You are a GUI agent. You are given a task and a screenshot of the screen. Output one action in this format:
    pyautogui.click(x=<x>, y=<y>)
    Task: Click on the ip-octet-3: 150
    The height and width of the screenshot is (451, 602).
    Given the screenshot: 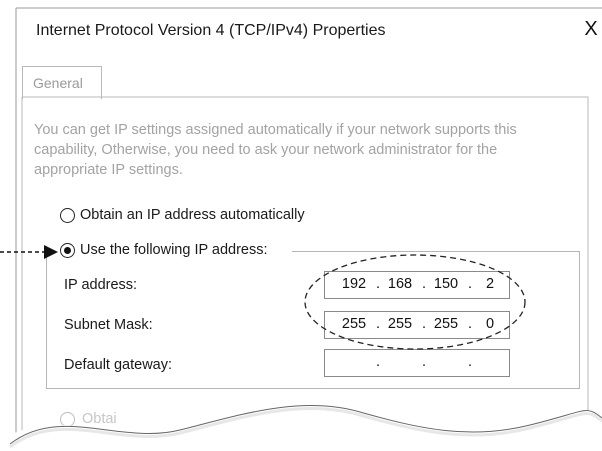 What is the action you would take?
    pyautogui.click(x=446, y=284)
    